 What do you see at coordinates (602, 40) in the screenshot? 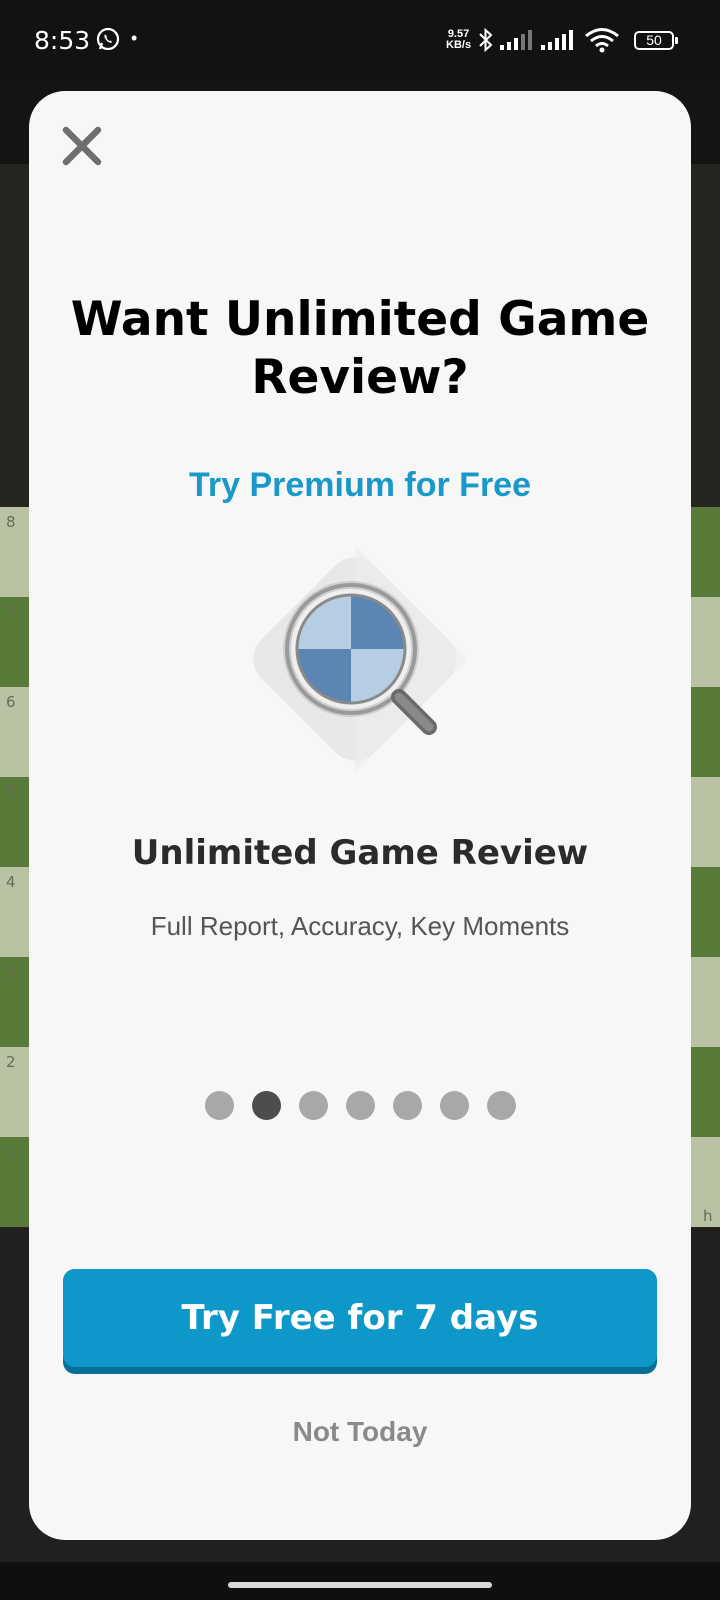
I see `wifi-icon` at bounding box center [602, 40].